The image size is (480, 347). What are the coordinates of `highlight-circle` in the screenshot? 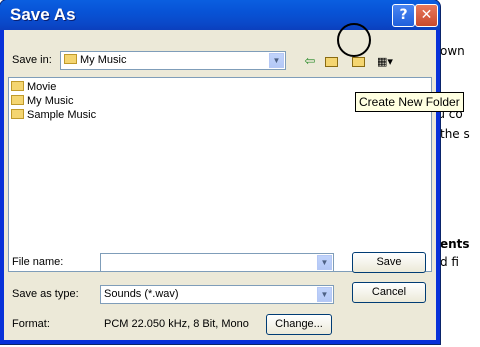 It's located at (354, 40).